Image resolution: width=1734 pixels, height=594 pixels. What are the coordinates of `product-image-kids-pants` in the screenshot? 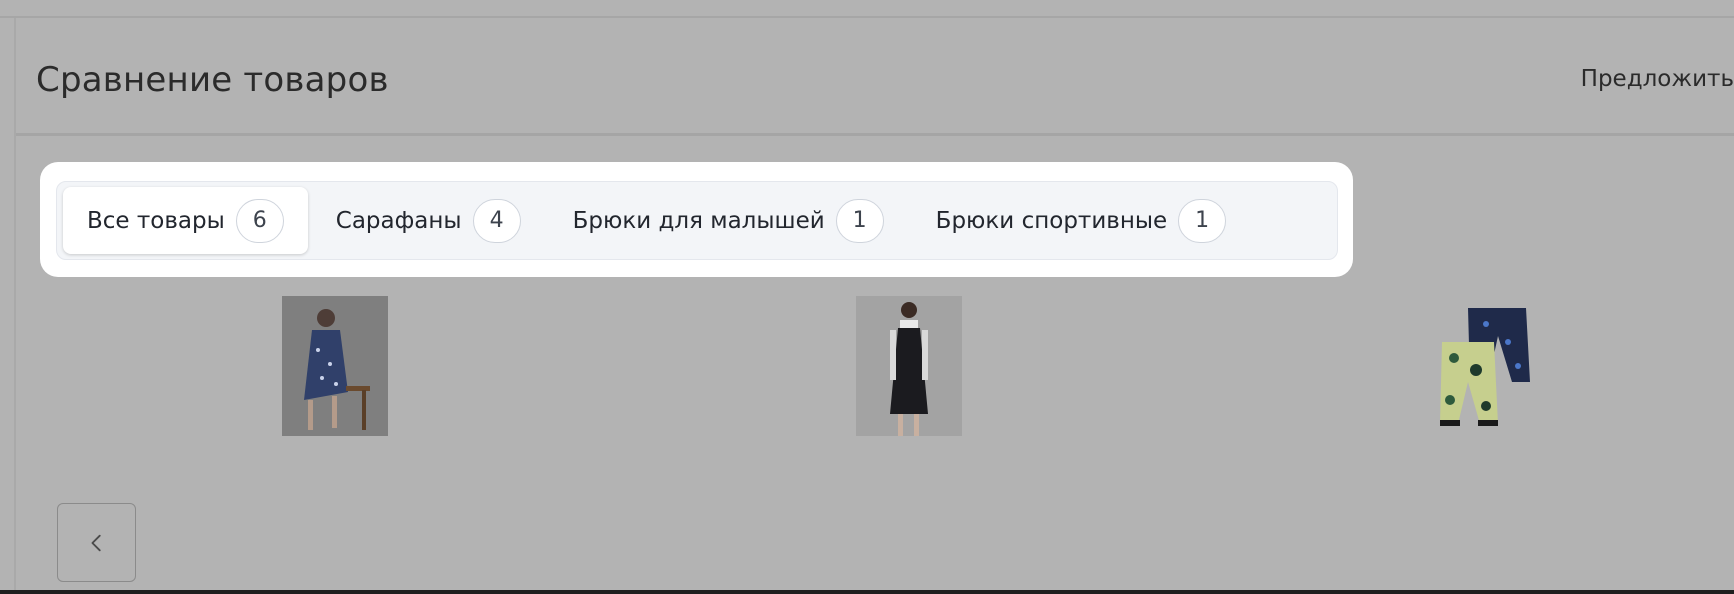 It's located at (1483, 366).